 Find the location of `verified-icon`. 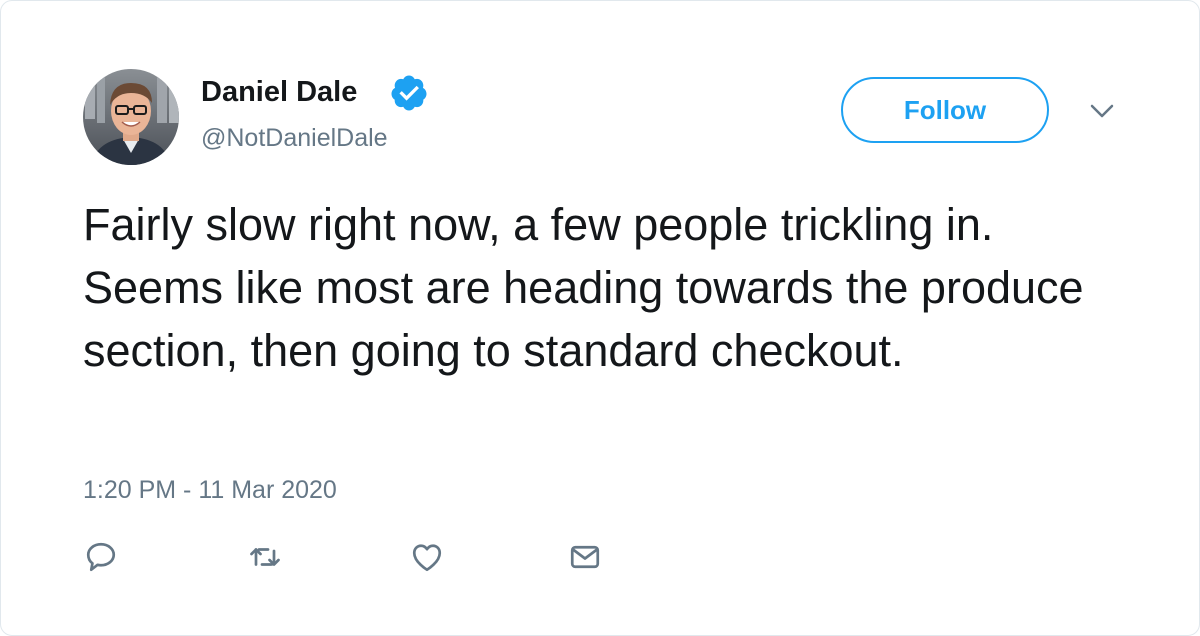

verified-icon is located at coordinates (409, 93).